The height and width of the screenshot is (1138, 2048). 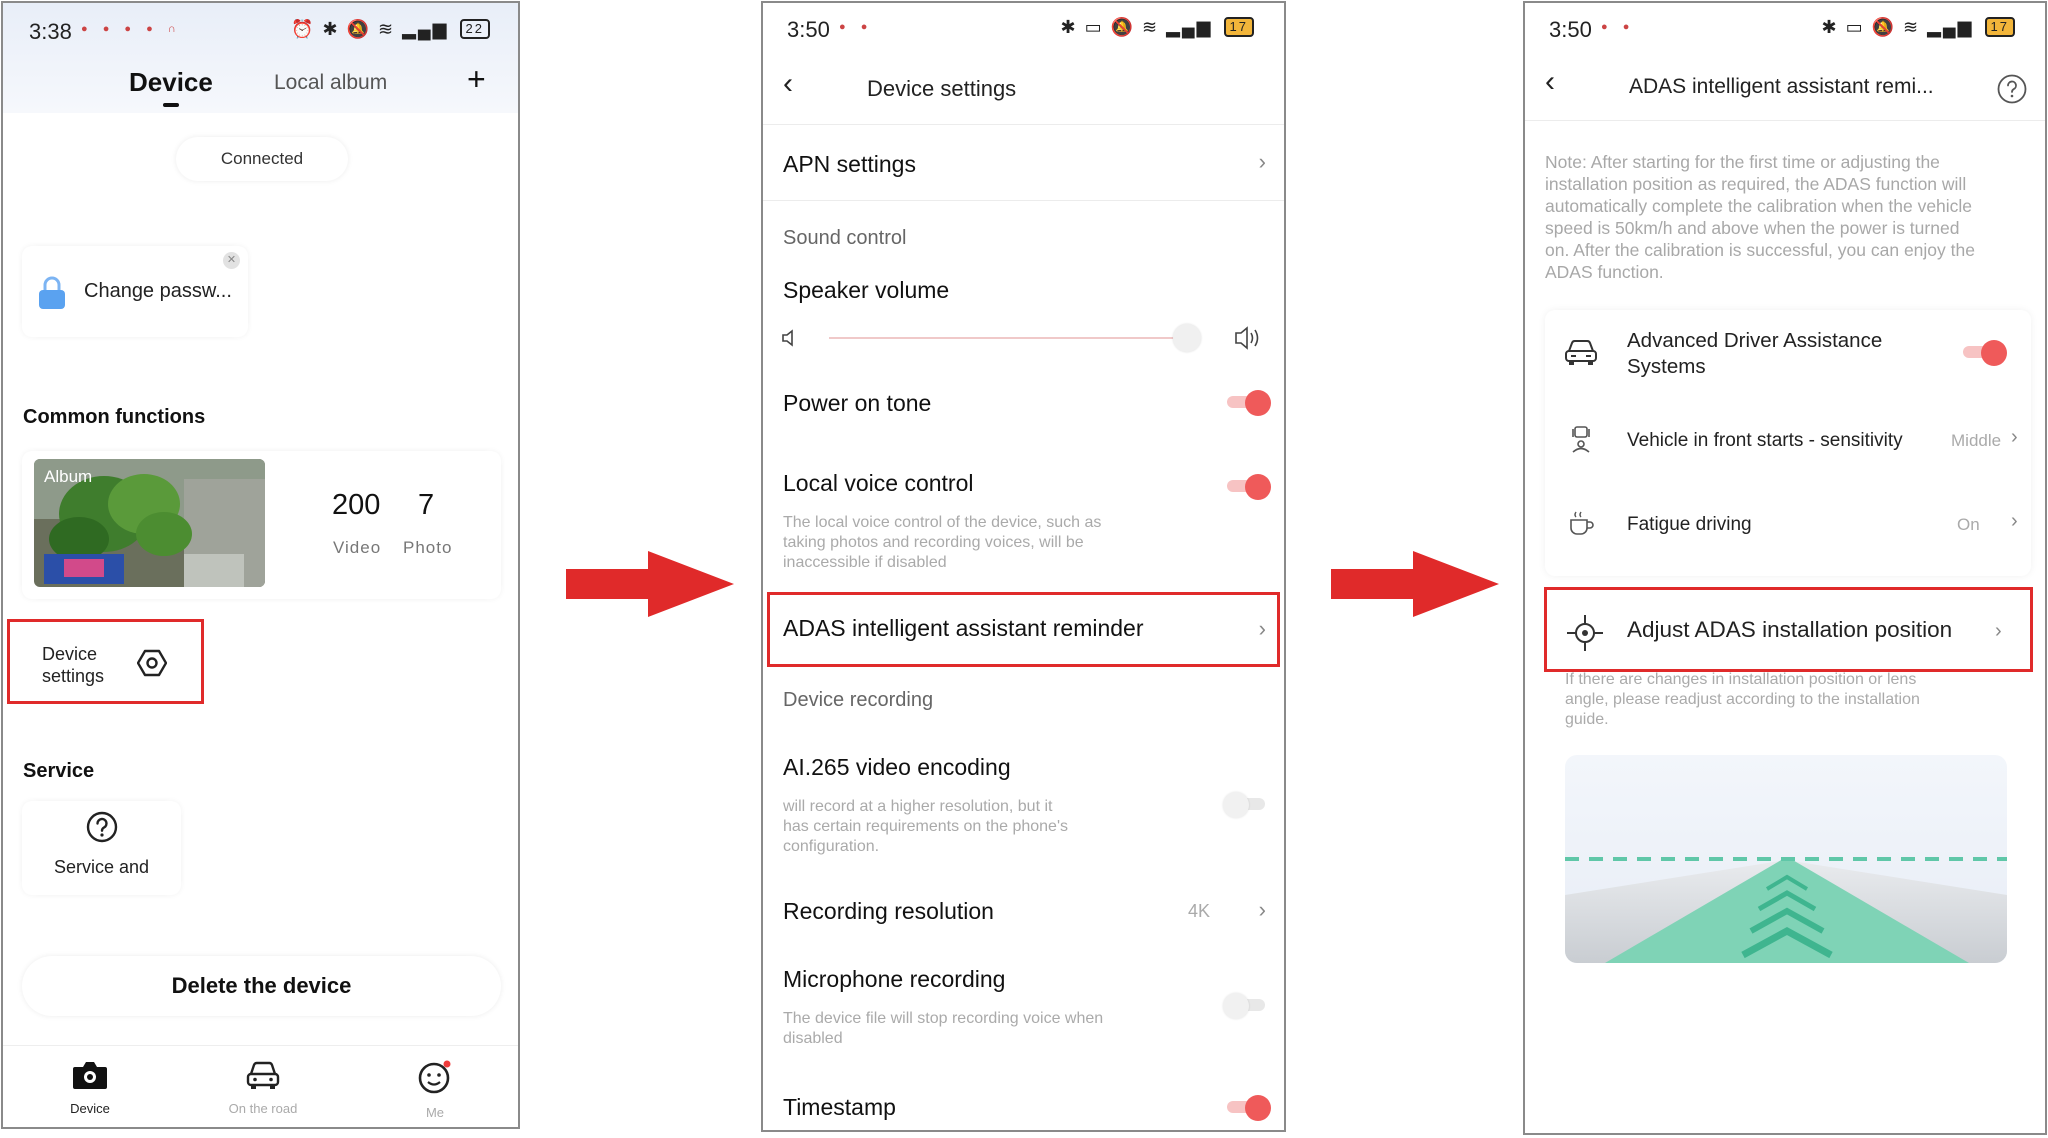 I want to click on adas-position-illustration, so click(x=1786, y=859).